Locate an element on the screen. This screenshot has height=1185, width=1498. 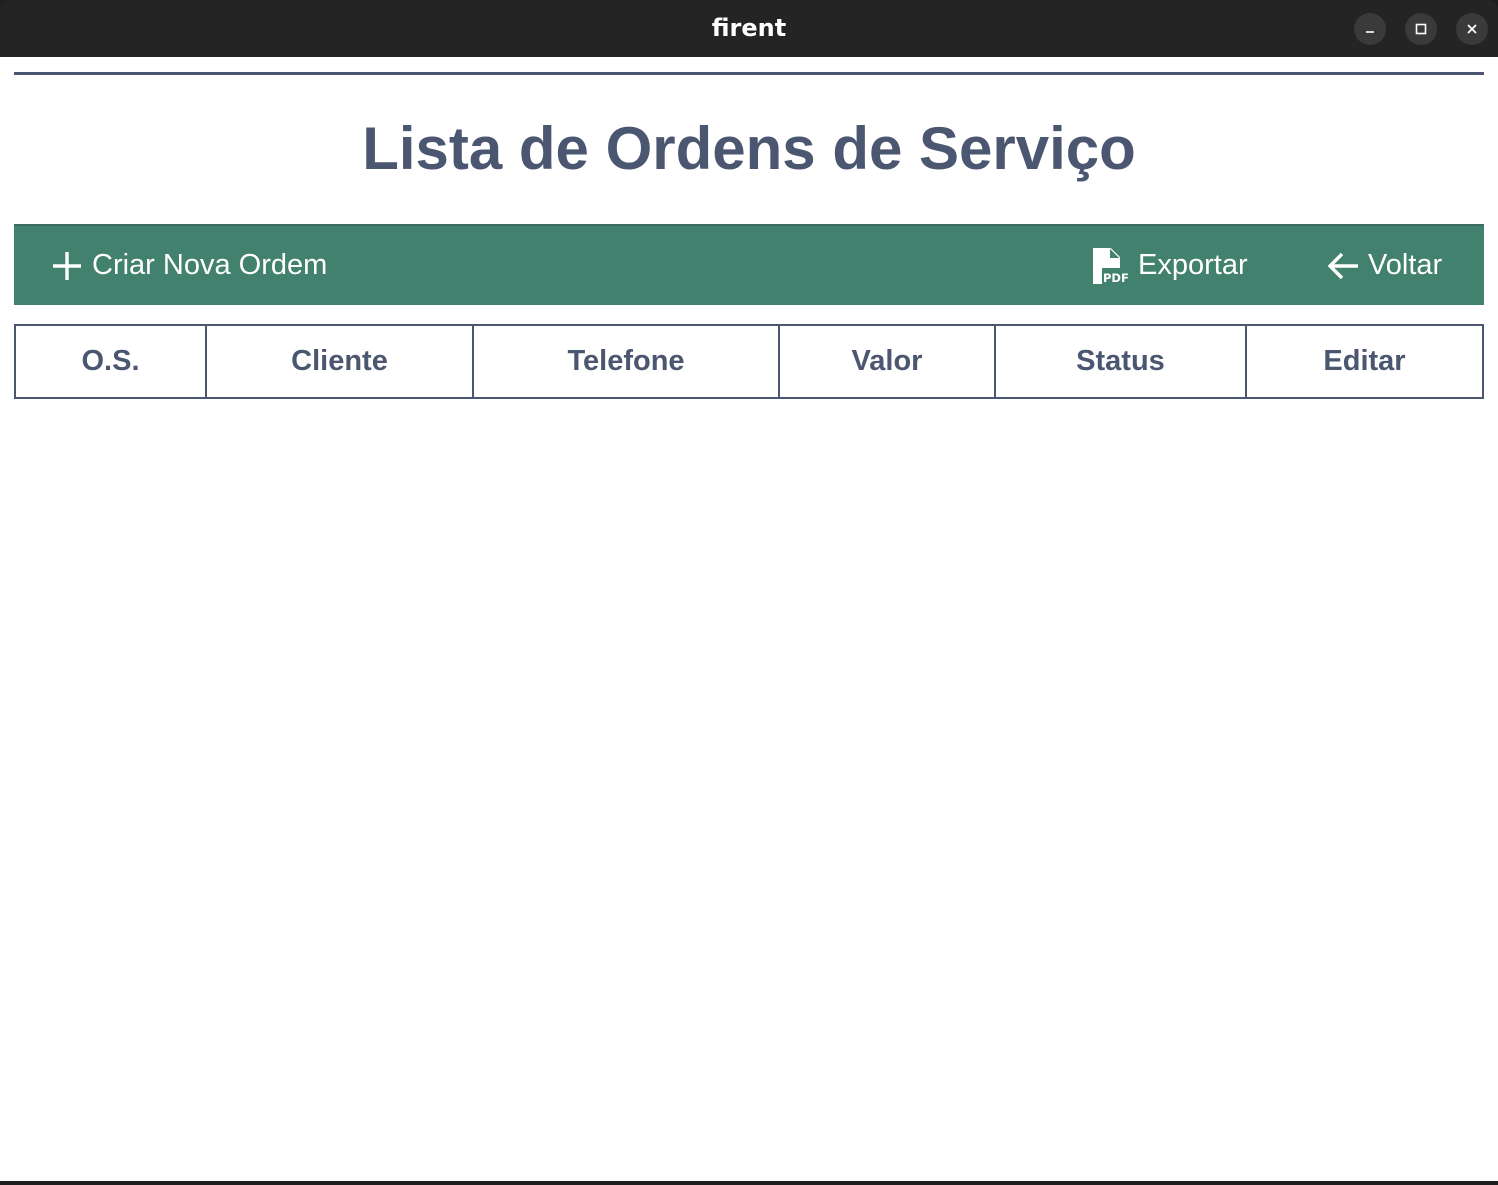
export-label: Exportar is located at coordinates (1193, 265).